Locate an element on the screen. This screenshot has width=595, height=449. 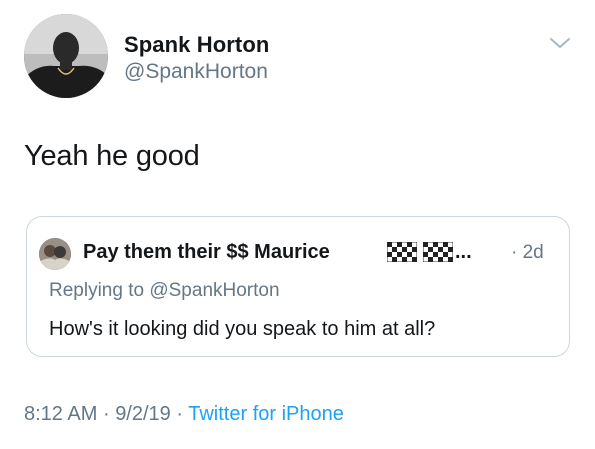
author-handle: @SpankHorton is located at coordinates (196, 72).